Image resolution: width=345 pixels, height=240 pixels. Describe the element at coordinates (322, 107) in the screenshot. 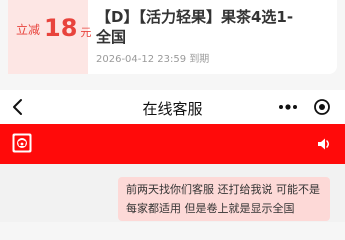

I see `close-circle-icon` at that location.